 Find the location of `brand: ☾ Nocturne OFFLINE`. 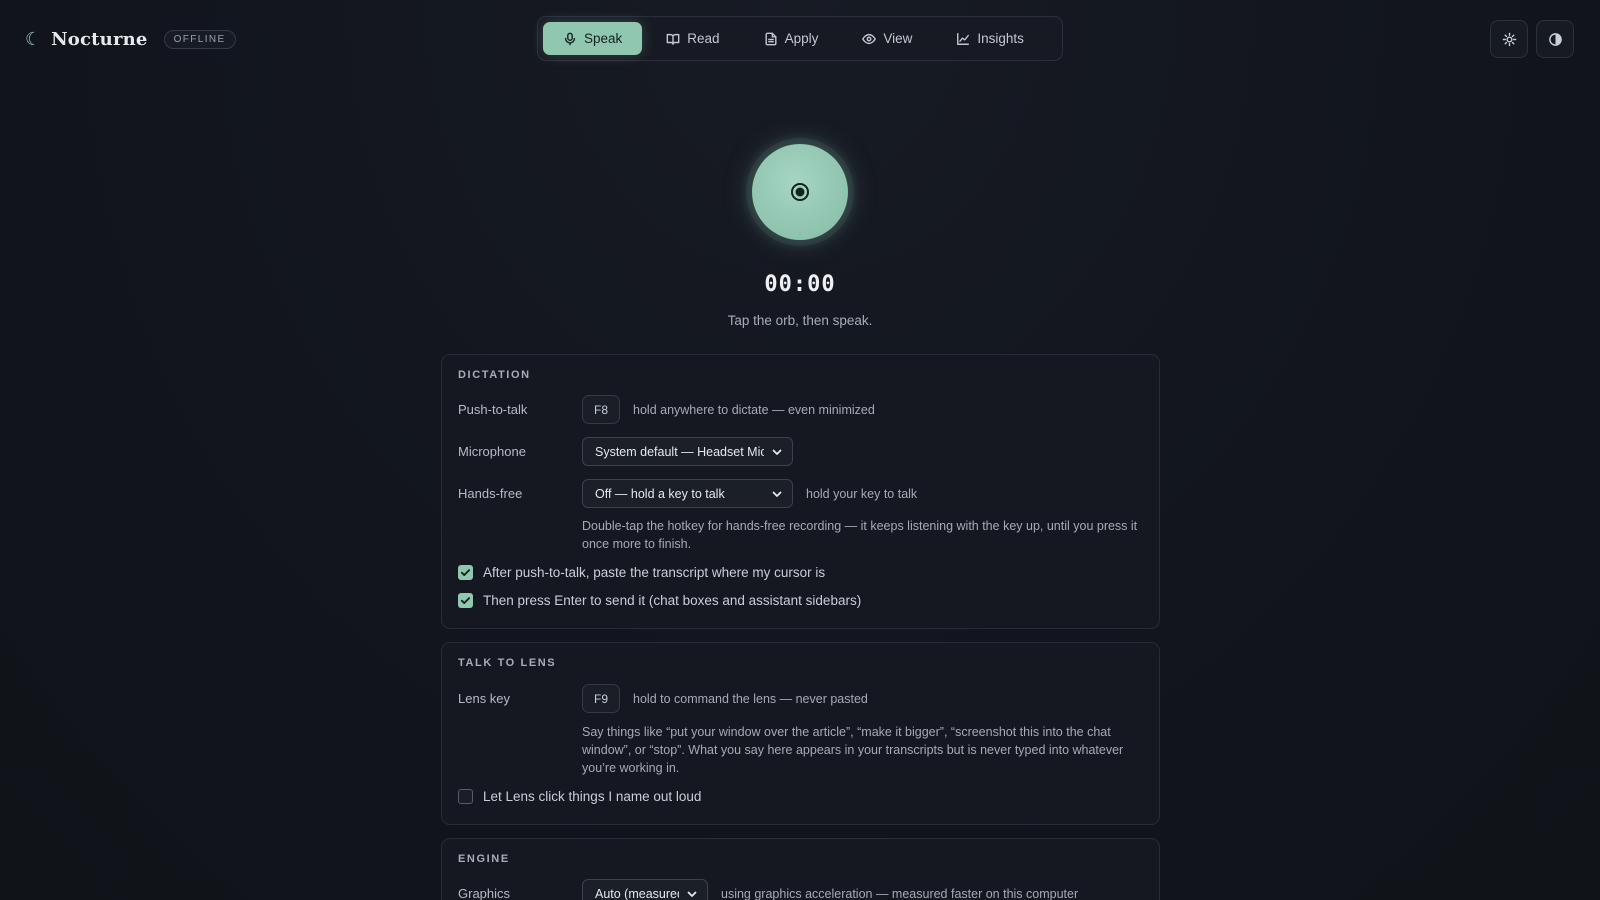

brand: ☾ Nocturne OFFLINE is located at coordinates (130, 39).